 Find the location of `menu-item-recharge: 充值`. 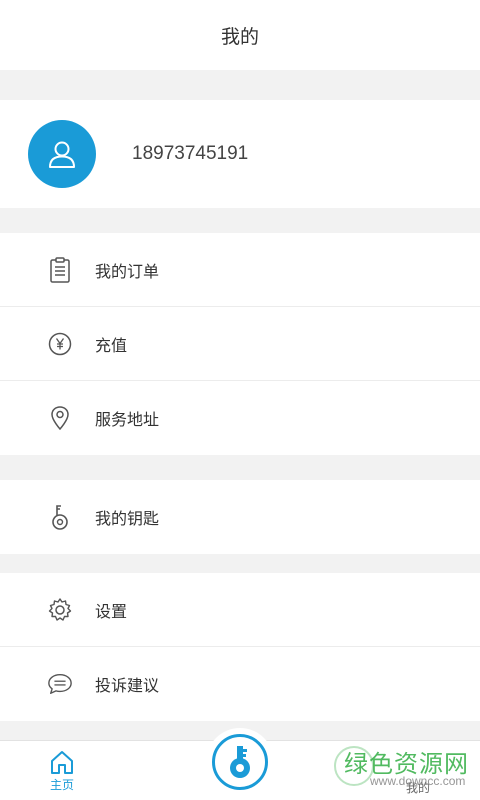

menu-item-recharge: 充值 is located at coordinates (240, 344).